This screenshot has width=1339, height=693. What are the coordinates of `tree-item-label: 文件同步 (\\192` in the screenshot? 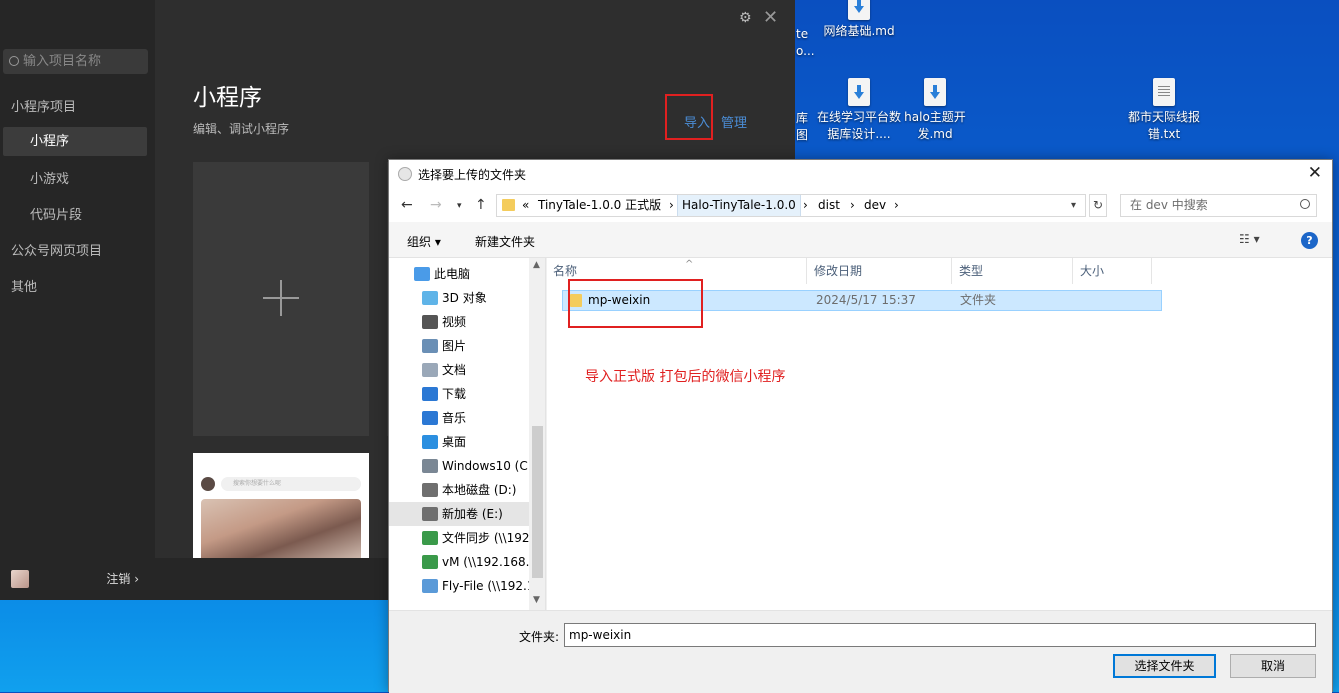 It's located at (485, 538).